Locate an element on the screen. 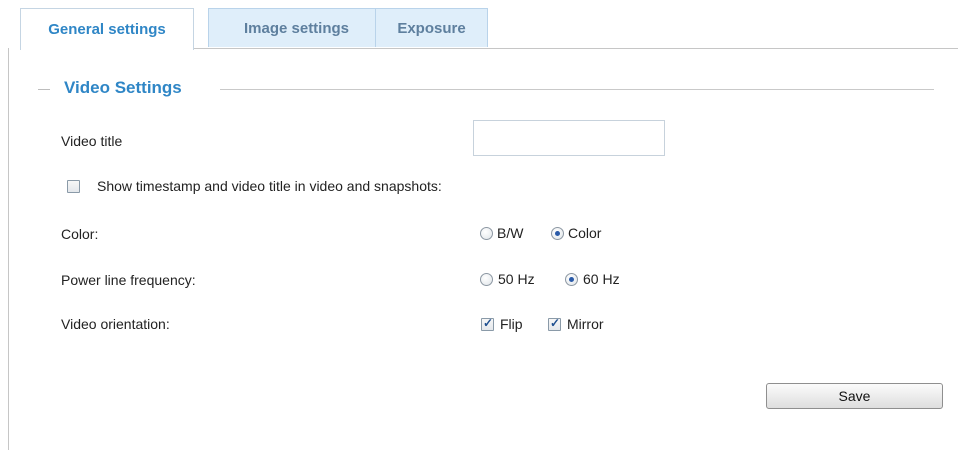  tab-image-settings: Image settings is located at coordinates (296, 27).